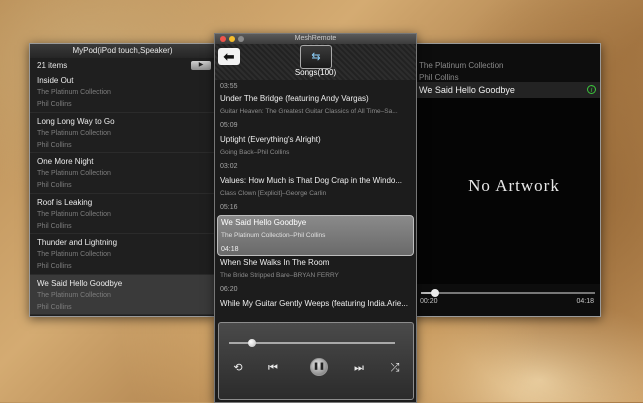 The height and width of the screenshot is (403, 643). Describe the element at coordinates (52, 65) in the screenshot. I see `item-count: 21 items` at that location.